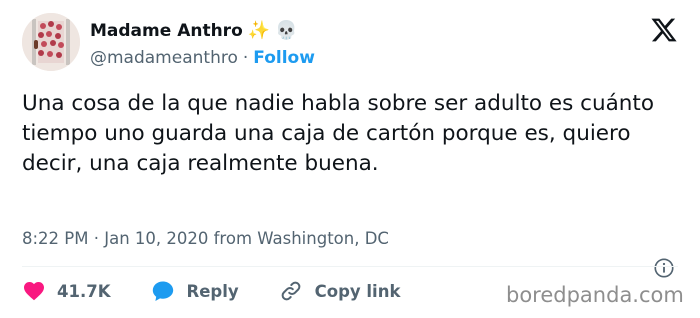  I want to click on speech-bubble-icon, so click(162, 291).